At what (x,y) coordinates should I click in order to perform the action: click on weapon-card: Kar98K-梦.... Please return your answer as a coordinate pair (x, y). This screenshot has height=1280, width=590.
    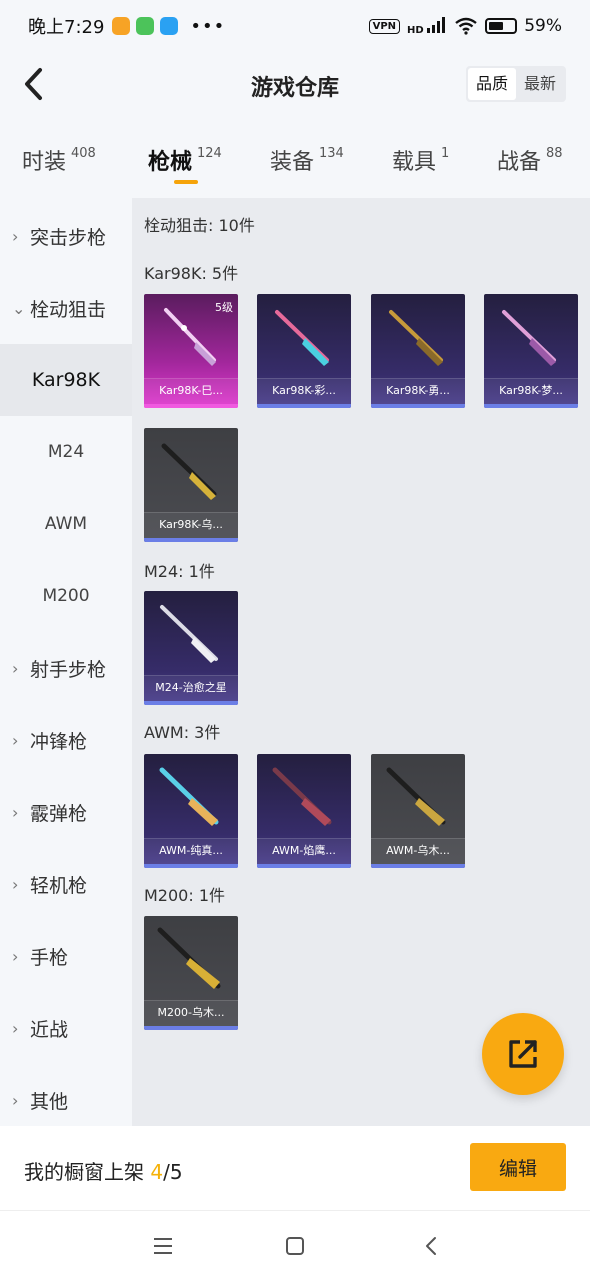
    Looking at the image, I should click on (531, 351).